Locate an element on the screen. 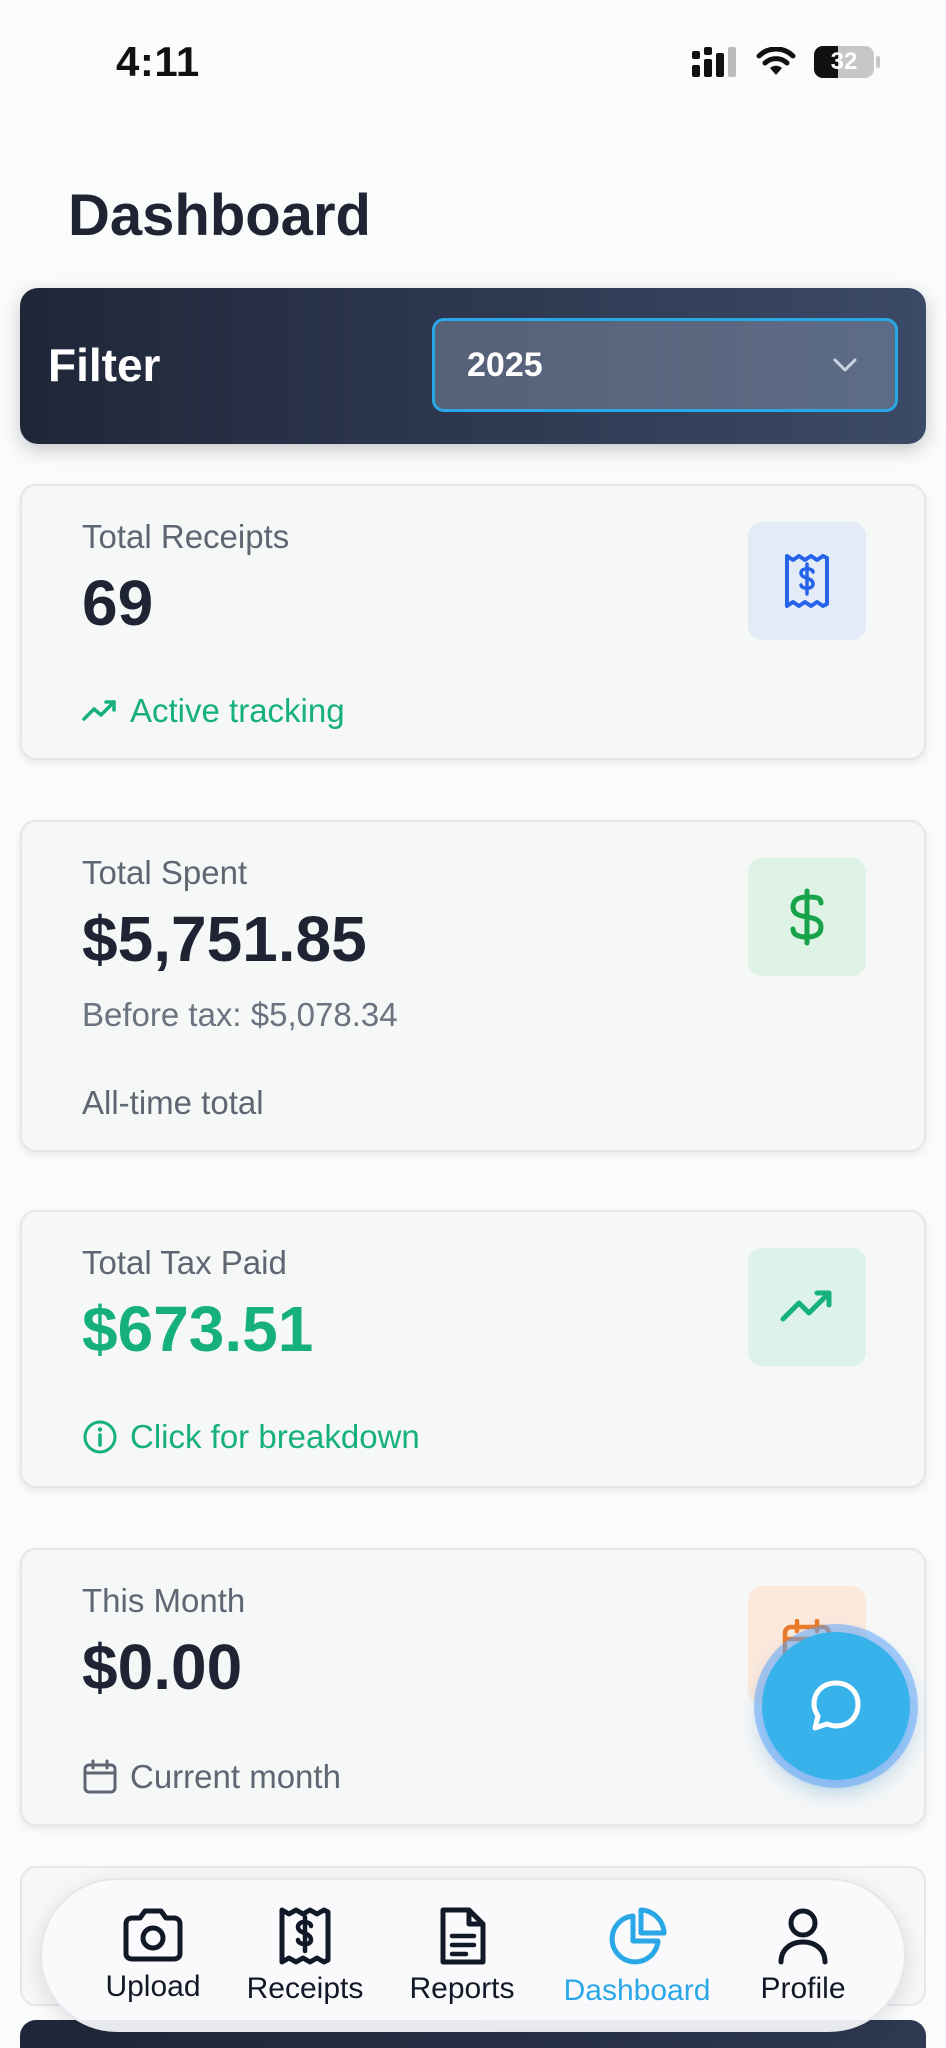 The image size is (946, 2048). card-subtext: Before tax: $5,078.34 is located at coordinates (240, 1014).